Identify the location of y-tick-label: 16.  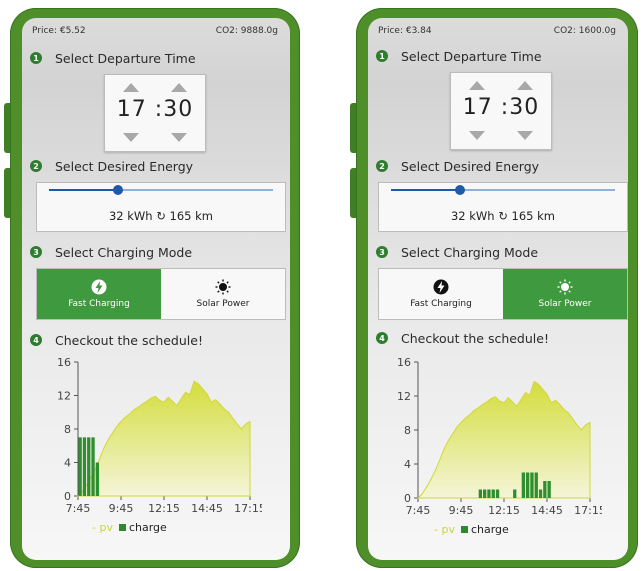
(64, 362).